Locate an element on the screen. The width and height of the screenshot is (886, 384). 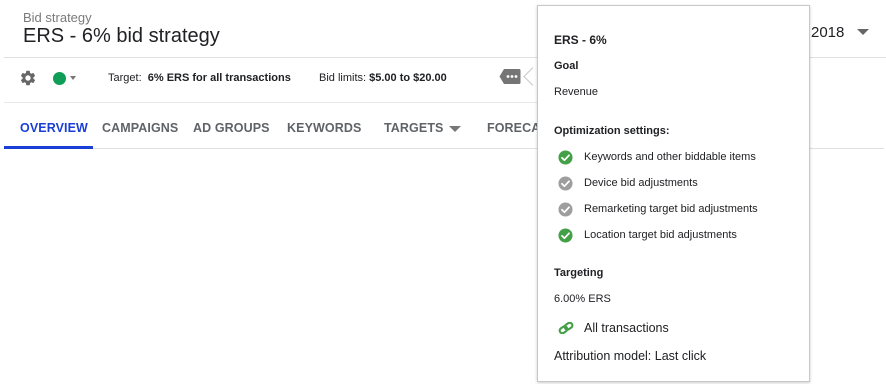
transactions-label: All transactions is located at coordinates (626, 328).